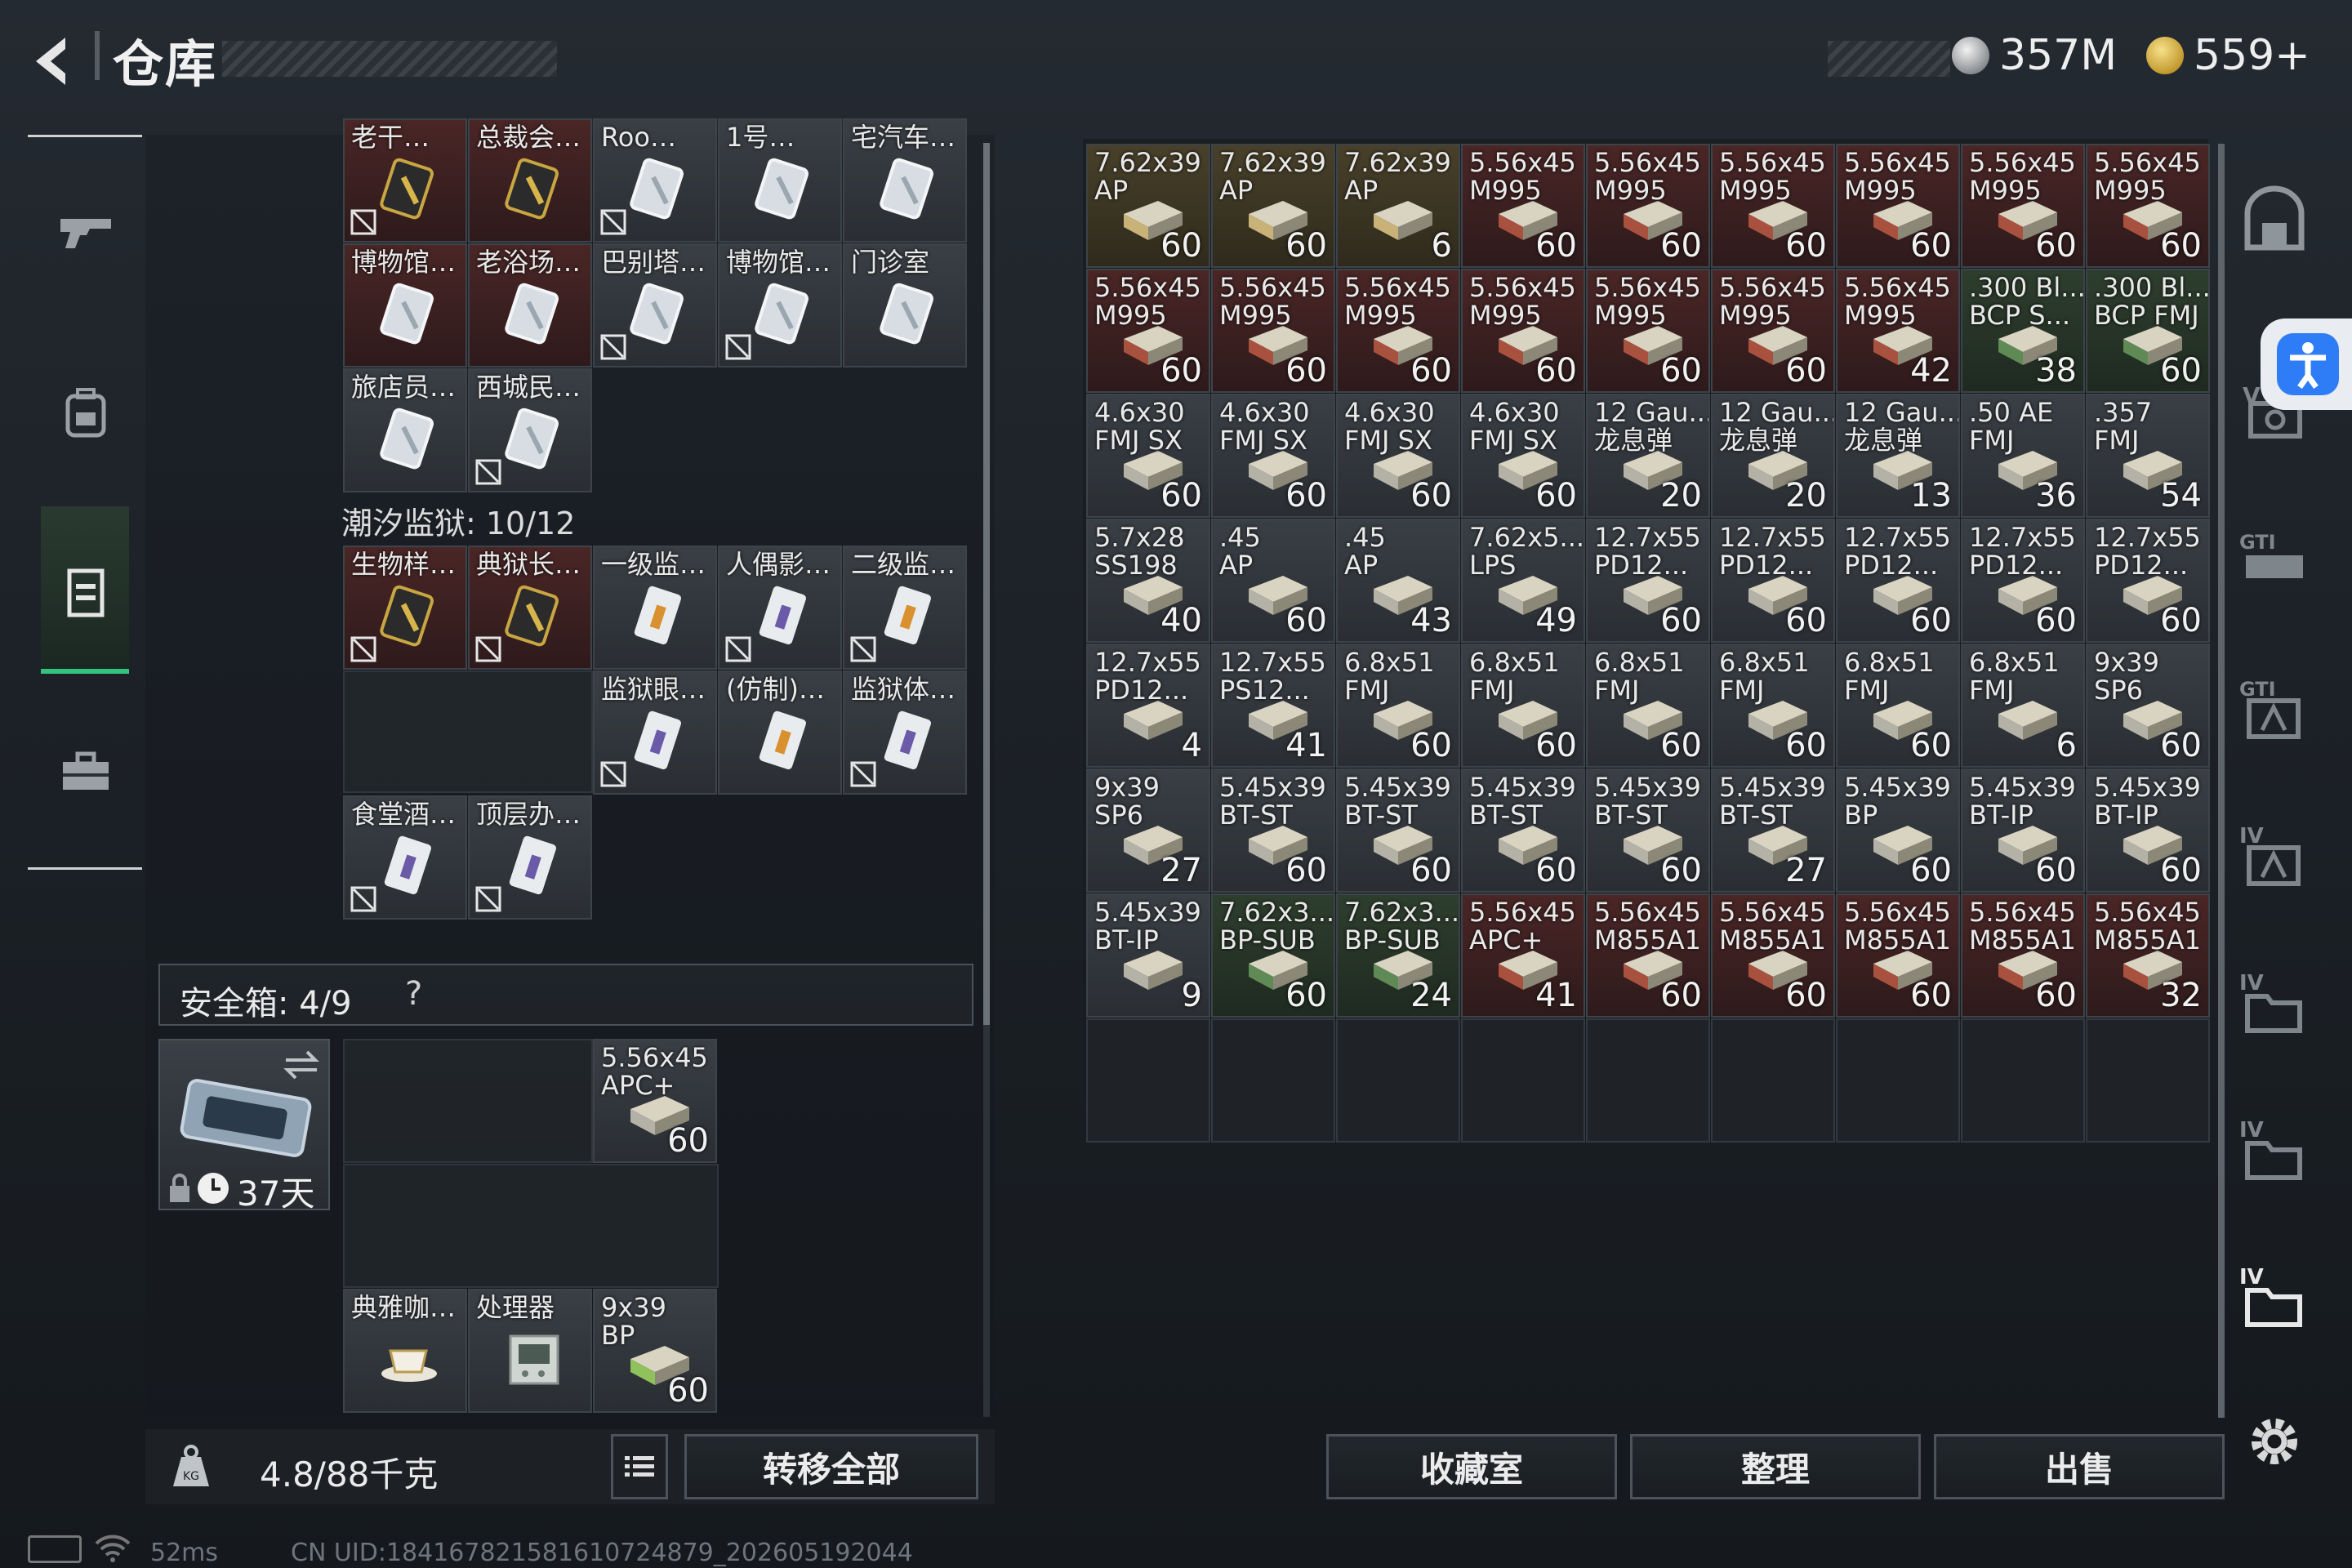  I want to click on inventory-item: 处理器, so click(530, 1351).